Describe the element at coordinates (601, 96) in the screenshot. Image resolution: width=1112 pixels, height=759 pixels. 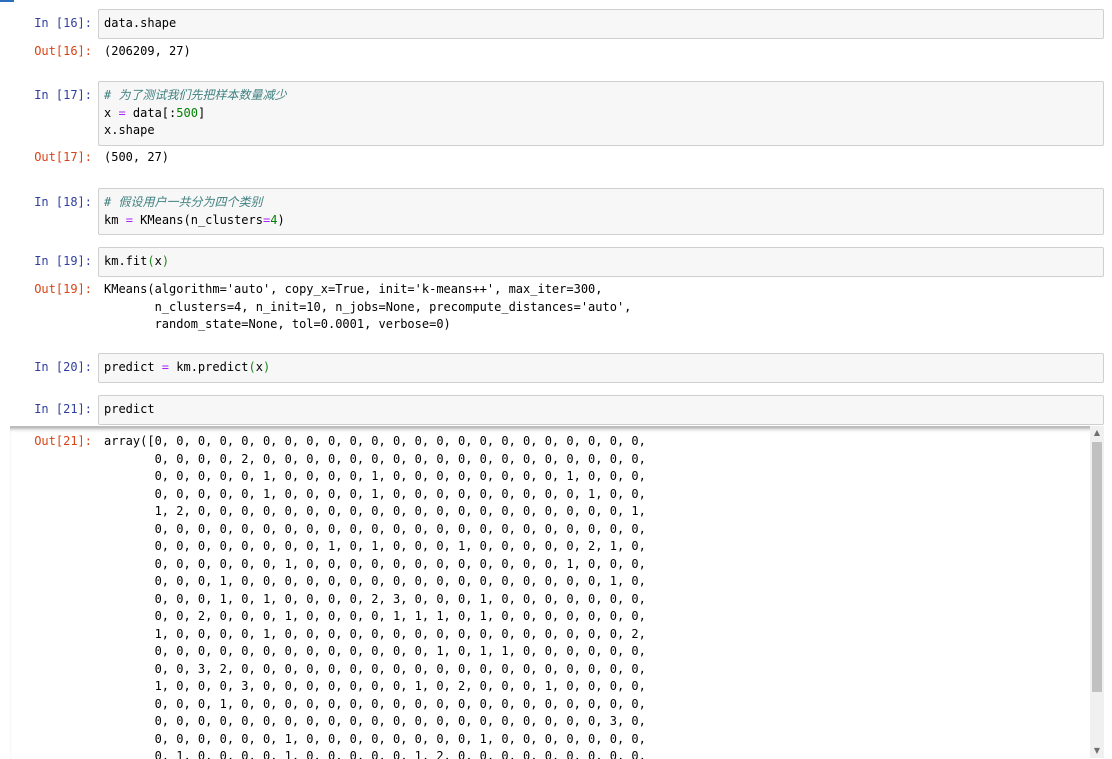
I see `code-line: # 为了测试我们先把样本数量减少` at that location.